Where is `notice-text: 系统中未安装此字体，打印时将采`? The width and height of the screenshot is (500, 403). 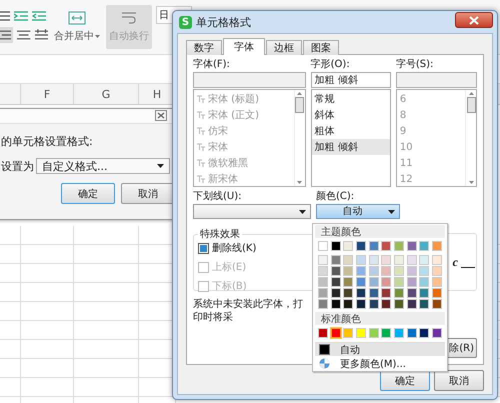 notice-text: 系统中未安装此字体，打印时将采 is located at coordinates (248, 311).